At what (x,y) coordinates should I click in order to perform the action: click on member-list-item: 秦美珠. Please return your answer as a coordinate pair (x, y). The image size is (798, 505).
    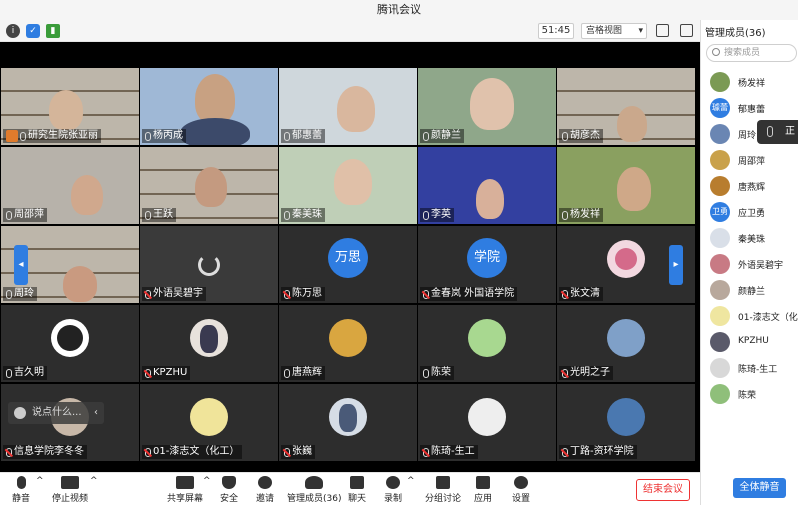
    Looking at the image, I should click on (749, 238).